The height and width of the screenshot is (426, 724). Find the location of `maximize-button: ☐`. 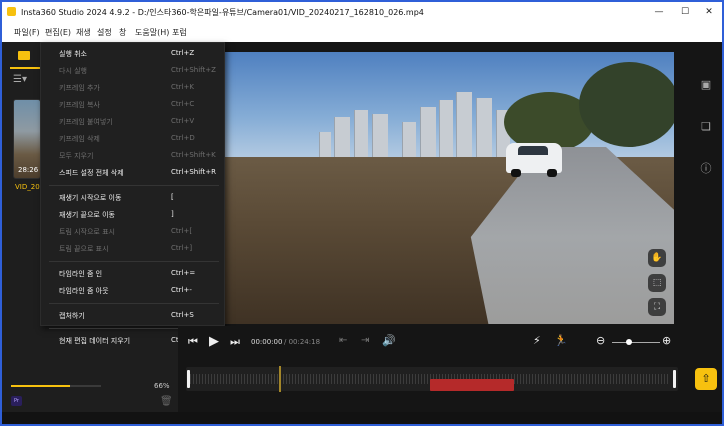

maximize-button: ☐ is located at coordinates (685, 12).